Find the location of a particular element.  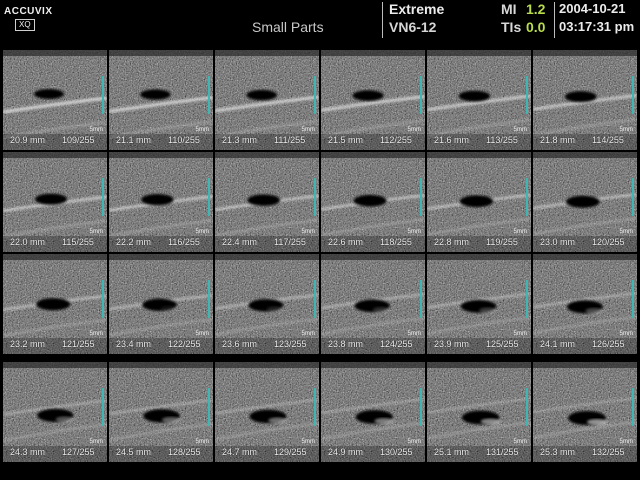

depth-label: 20.9 mm is located at coordinates (28, 140).